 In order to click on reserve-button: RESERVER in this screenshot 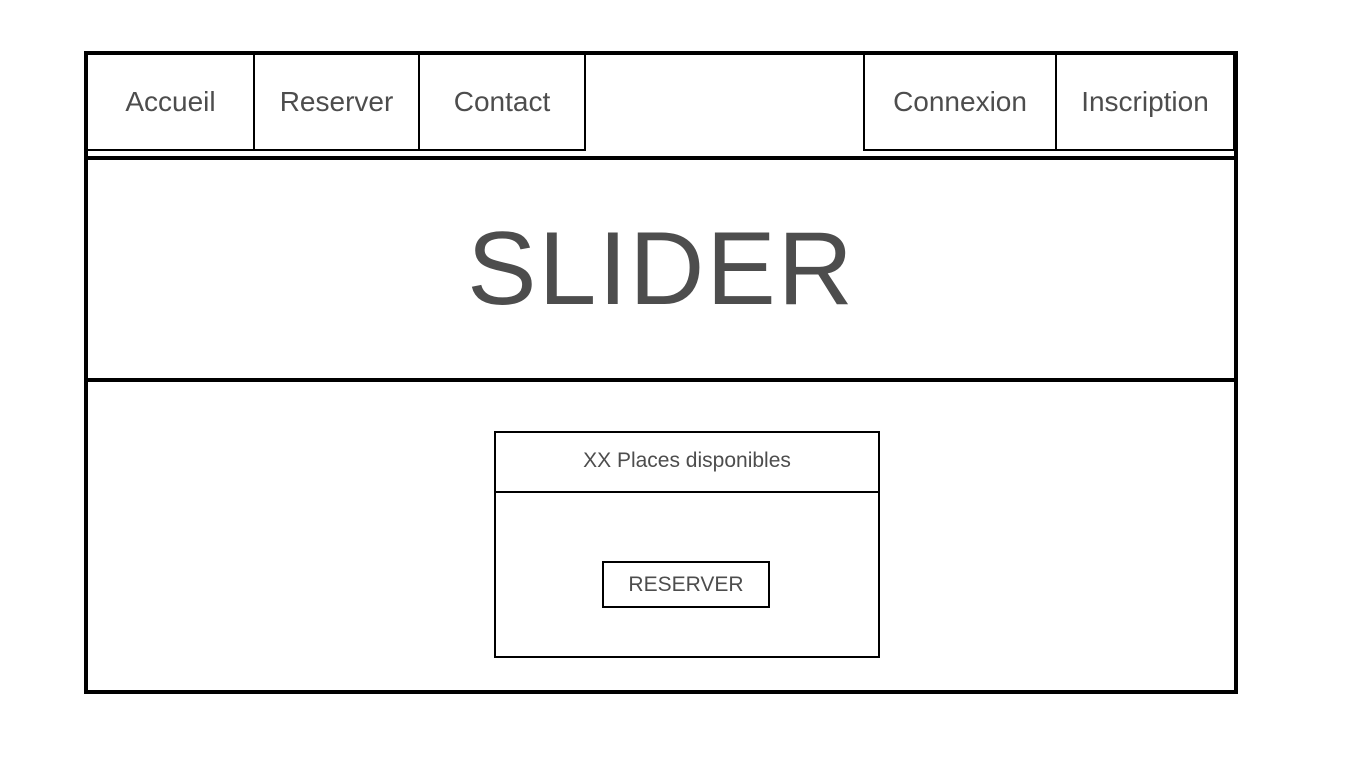, I will do `click(686, 584)`.